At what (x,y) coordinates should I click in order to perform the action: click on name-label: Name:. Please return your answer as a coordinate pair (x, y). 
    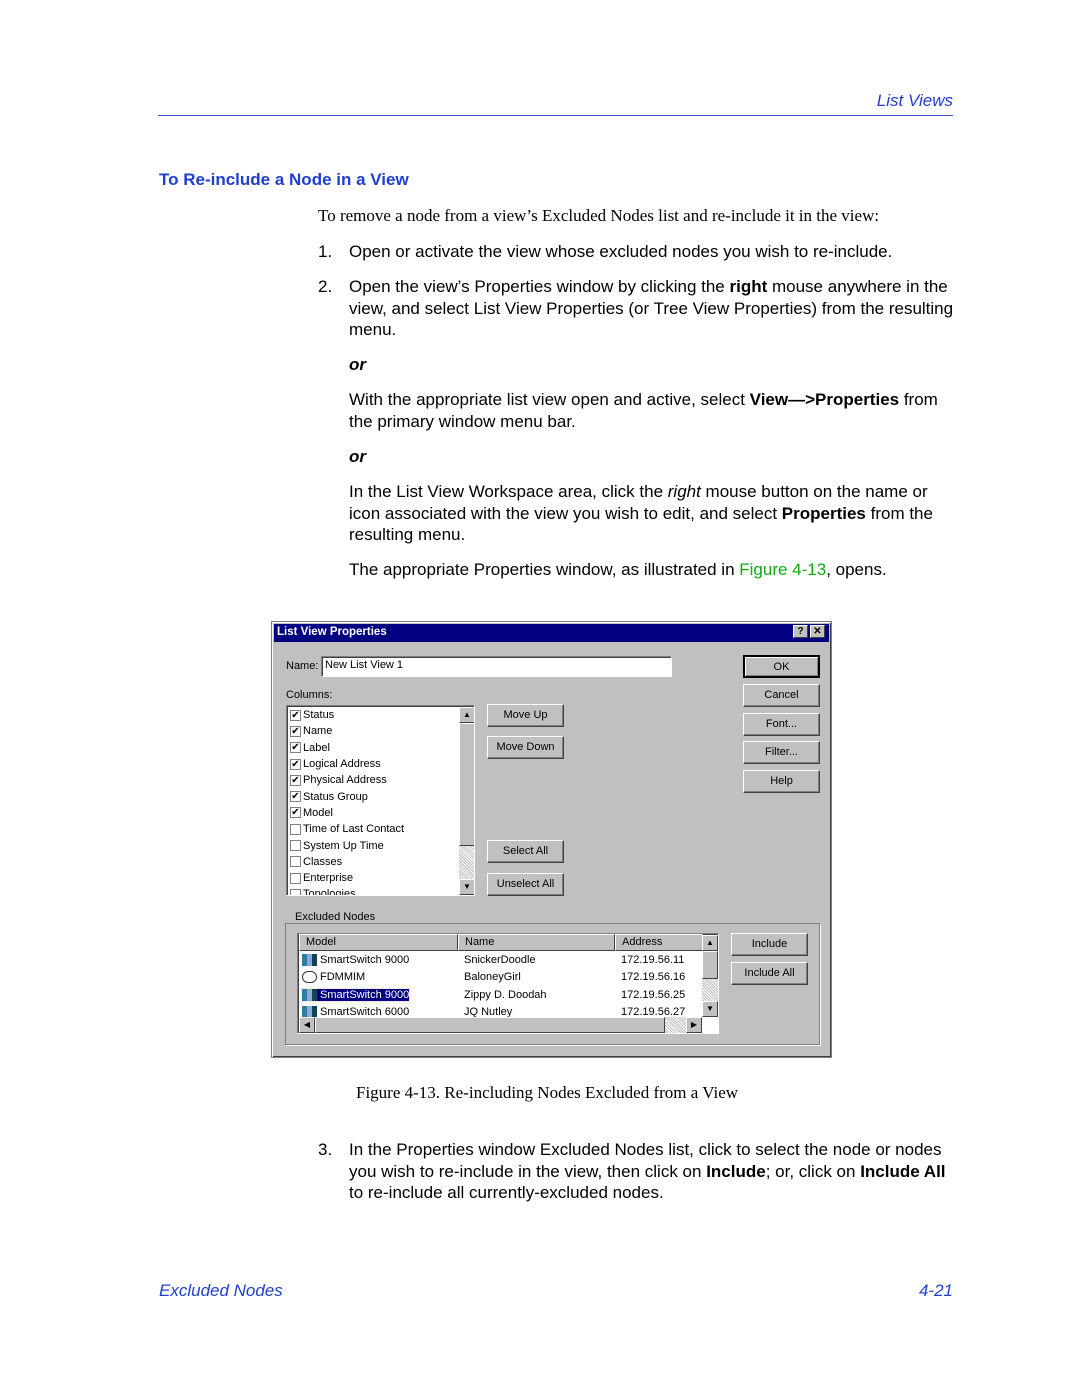
    Looking at the image, I should click on (302, 666).